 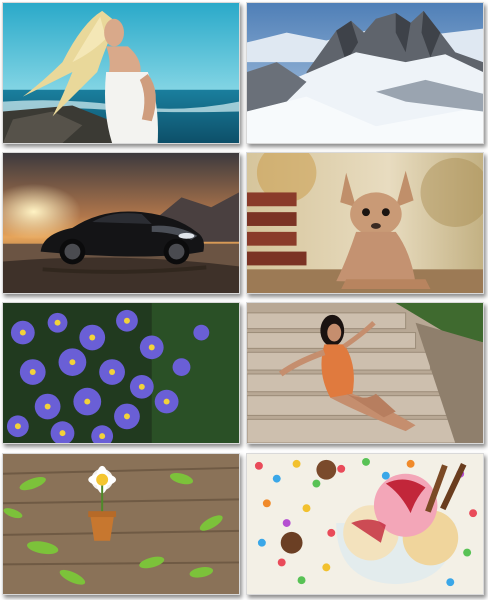 I want to click on photo-sports-car, so click(x=121, y=223).